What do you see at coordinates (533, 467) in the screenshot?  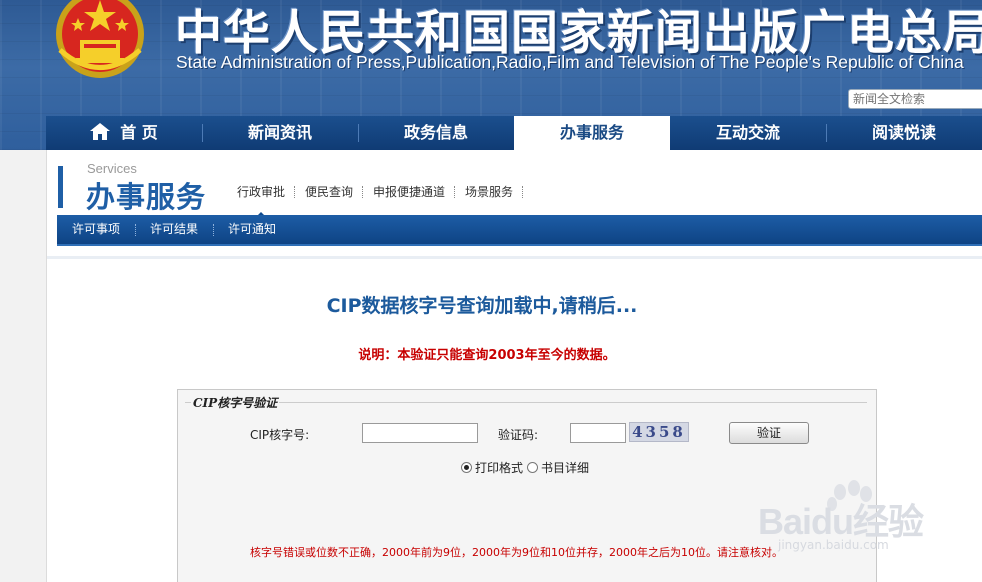 I see `radio-bibliographic-detail` at bounding box center [533, 467].